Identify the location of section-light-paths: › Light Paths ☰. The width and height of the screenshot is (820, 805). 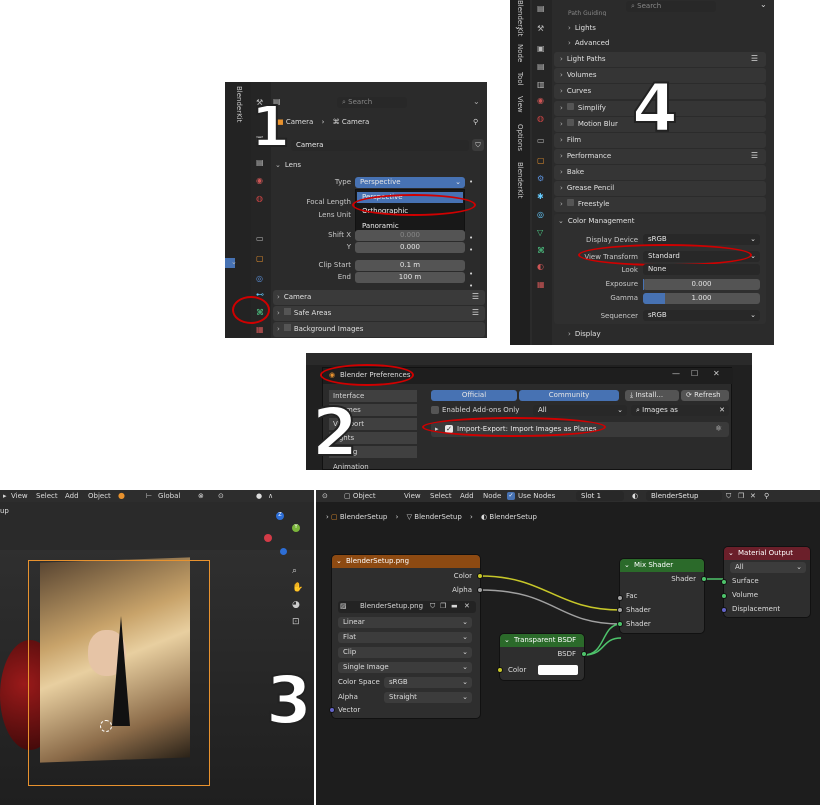
(660, 59).